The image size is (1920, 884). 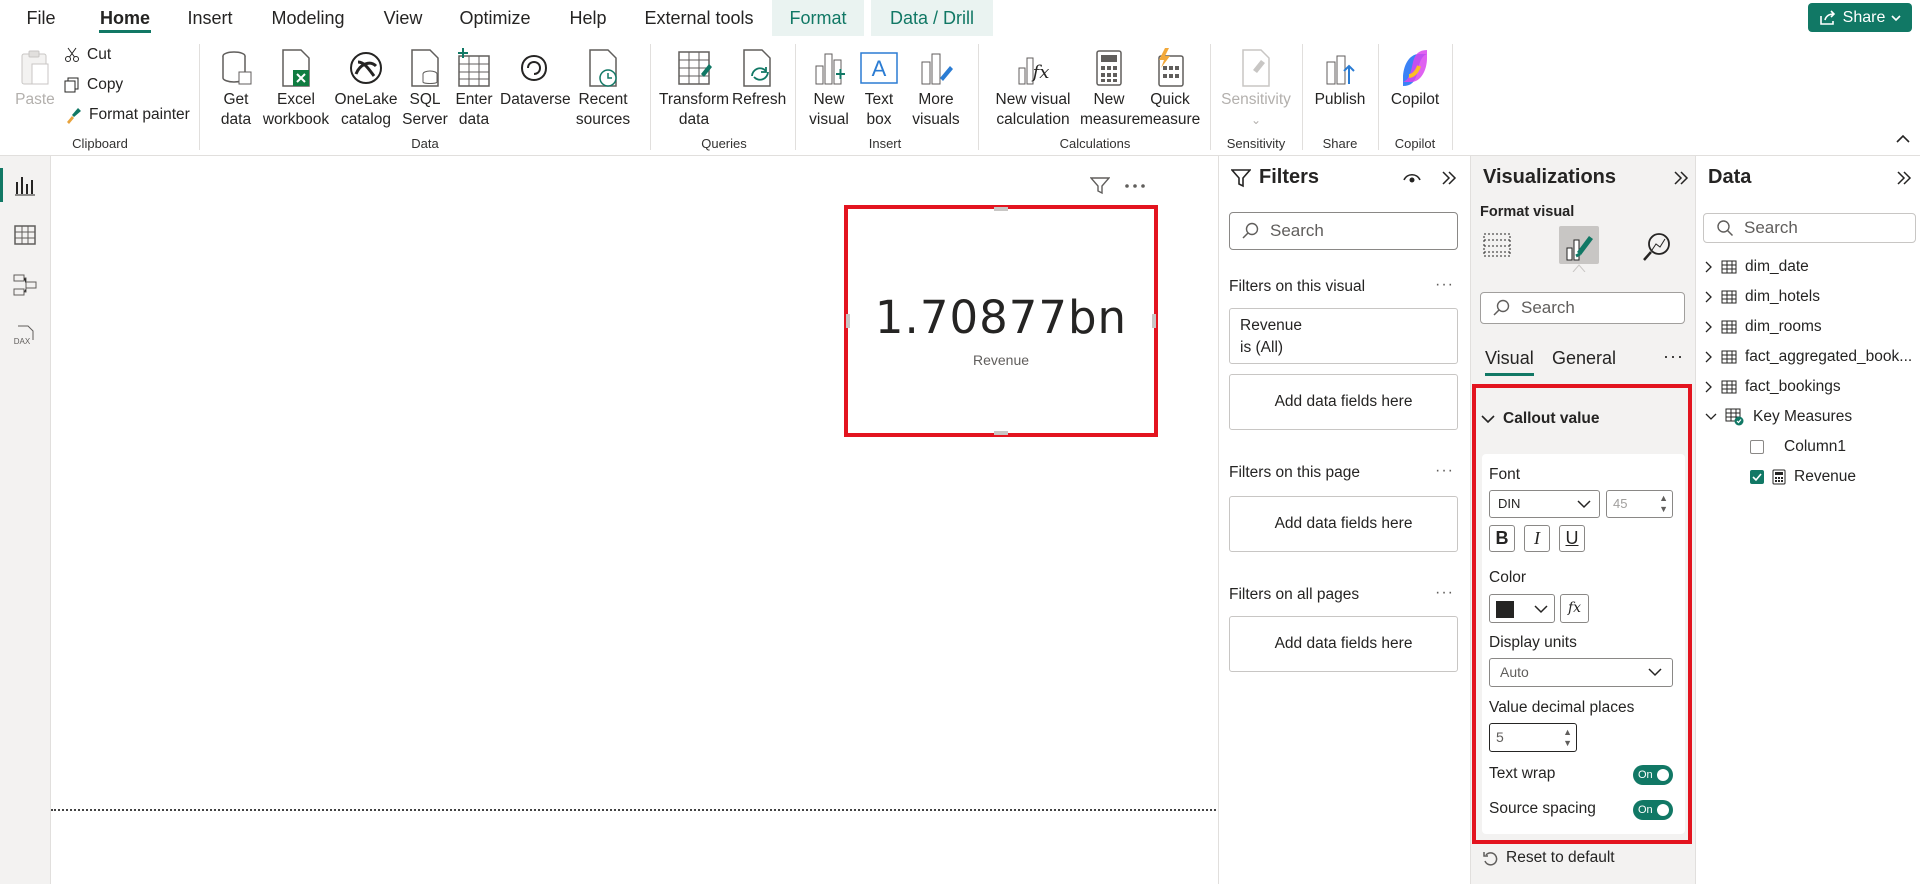 I want to click on sql-server-button: SQL Server, so click(x=425, y=89).